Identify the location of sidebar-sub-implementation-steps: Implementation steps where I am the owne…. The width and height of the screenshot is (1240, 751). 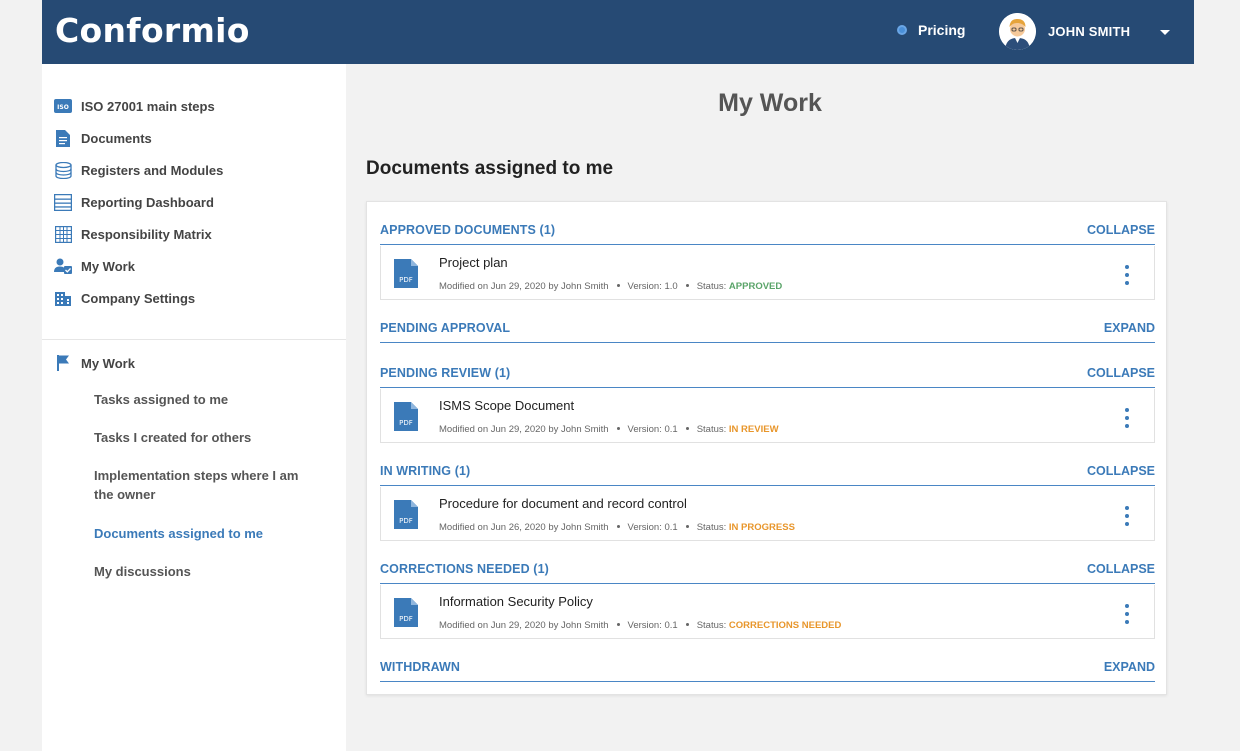
(199, 485).